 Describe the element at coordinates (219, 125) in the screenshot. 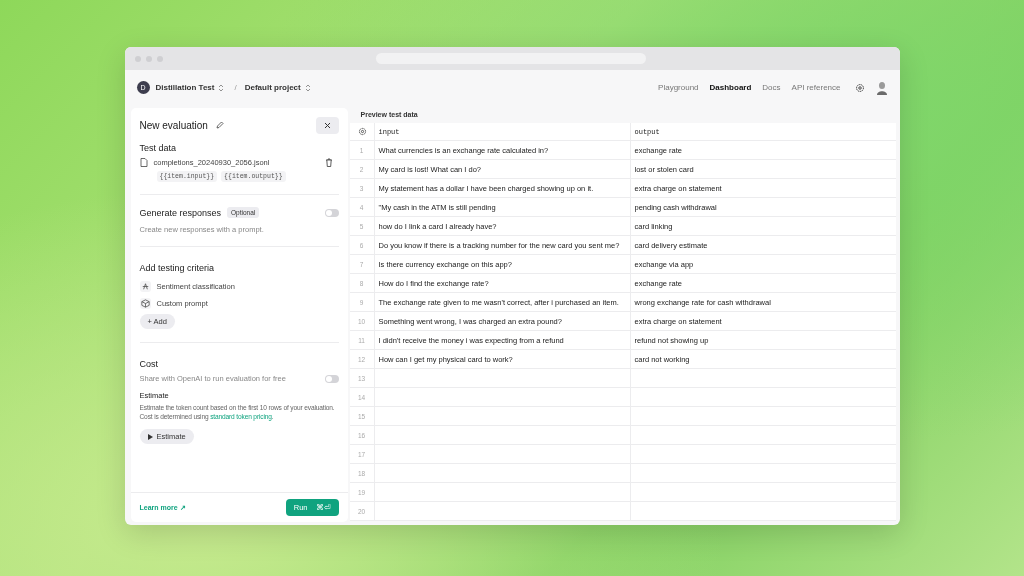

I see `pencil-icon` at that location.